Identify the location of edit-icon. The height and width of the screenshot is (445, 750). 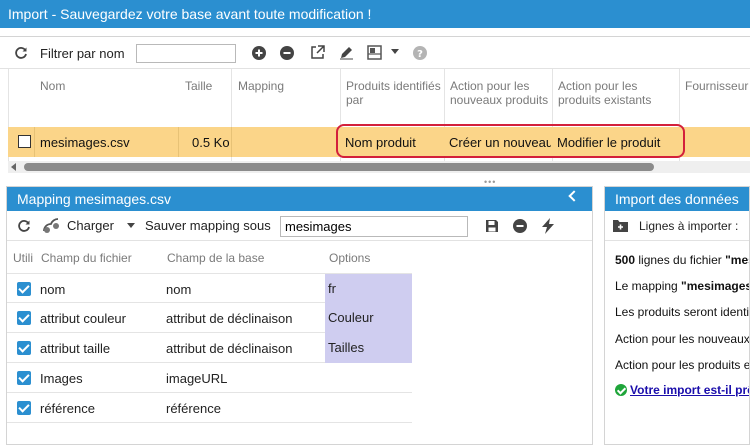
(346, 52).